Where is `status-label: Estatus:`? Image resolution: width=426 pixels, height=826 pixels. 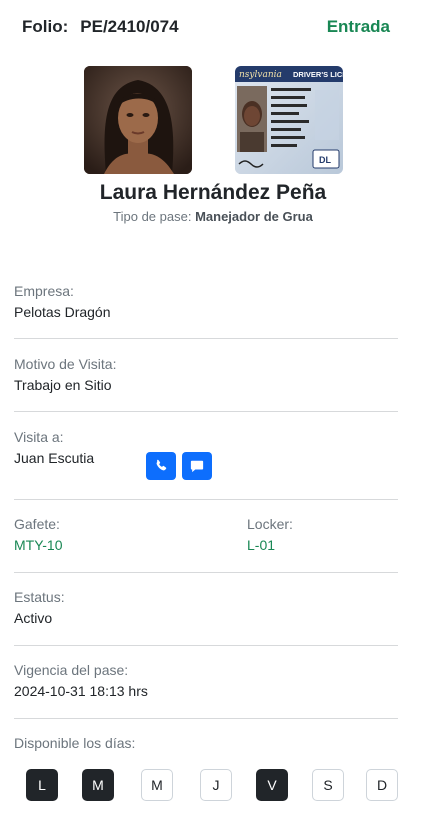 status-label: Estatus: is located at coordinates (39, 597).